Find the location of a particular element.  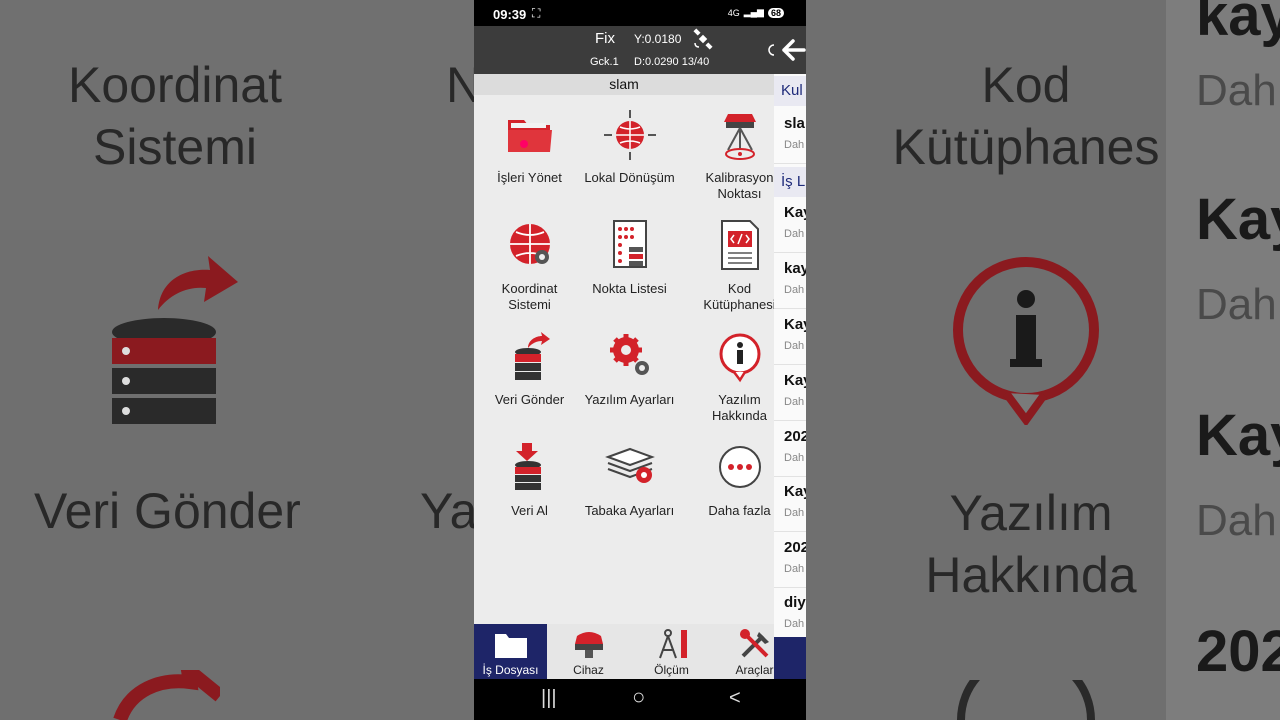

base-label: Gck.1 is located at coordinates (604, 62).